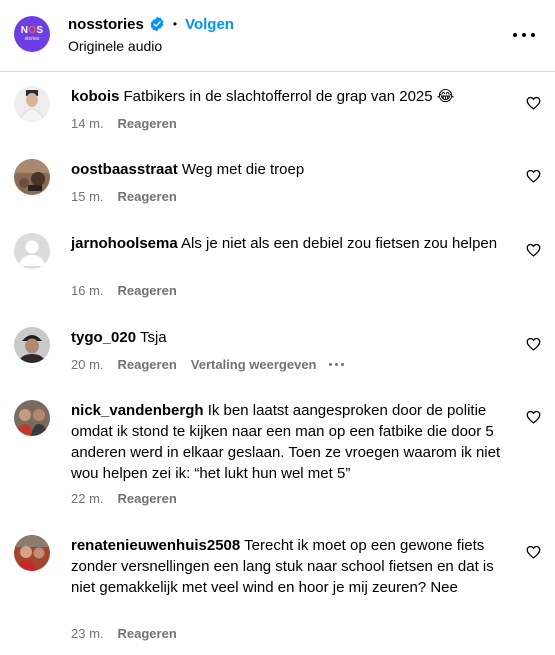 This screenshot has height=655, width=555. I want to click on verified-badge-icon, so click(157, 24).